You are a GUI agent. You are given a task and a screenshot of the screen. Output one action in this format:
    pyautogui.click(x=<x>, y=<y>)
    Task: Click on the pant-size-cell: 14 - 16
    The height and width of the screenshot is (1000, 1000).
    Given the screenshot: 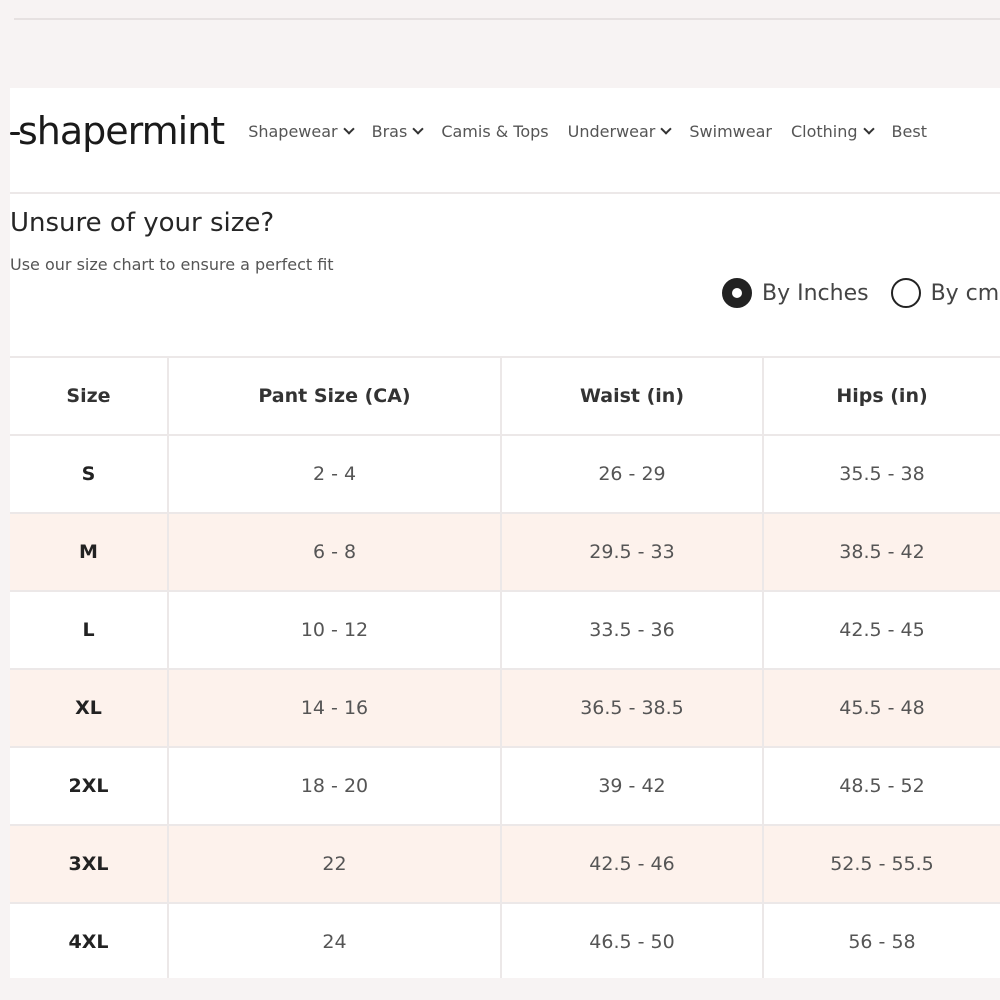 What is the action you would take?
    pyautogui.click(x=335, y=708)
    